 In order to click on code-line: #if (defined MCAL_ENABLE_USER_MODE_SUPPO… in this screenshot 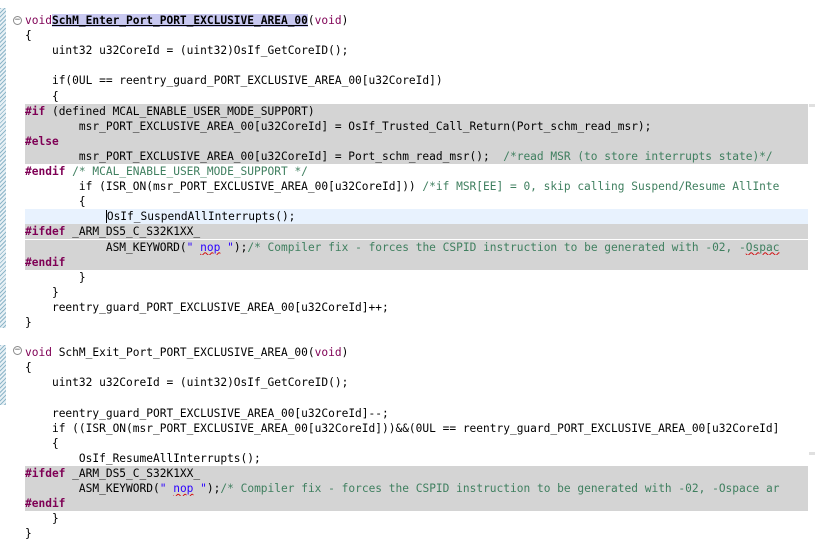, I will do `click(416, 111)`.